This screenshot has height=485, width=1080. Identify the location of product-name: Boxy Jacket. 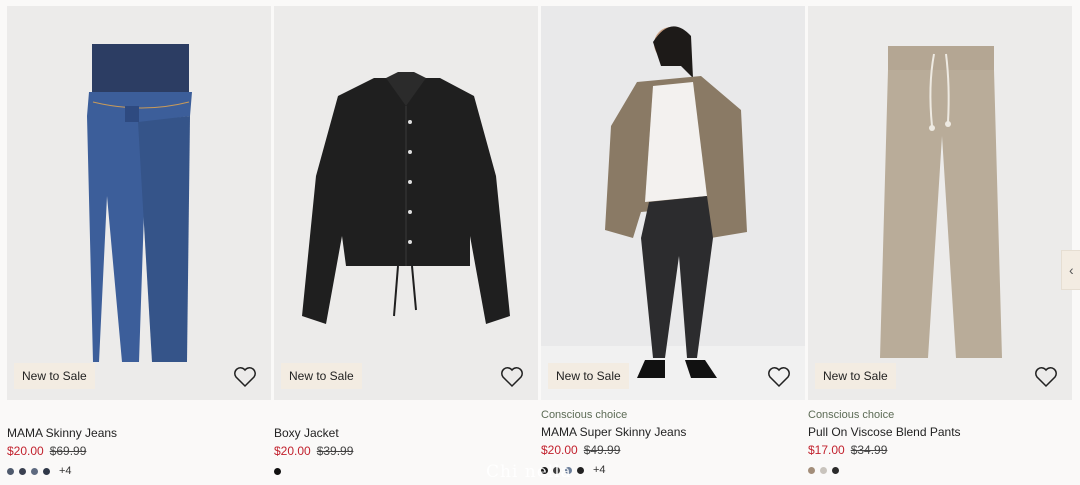
(406, 433).